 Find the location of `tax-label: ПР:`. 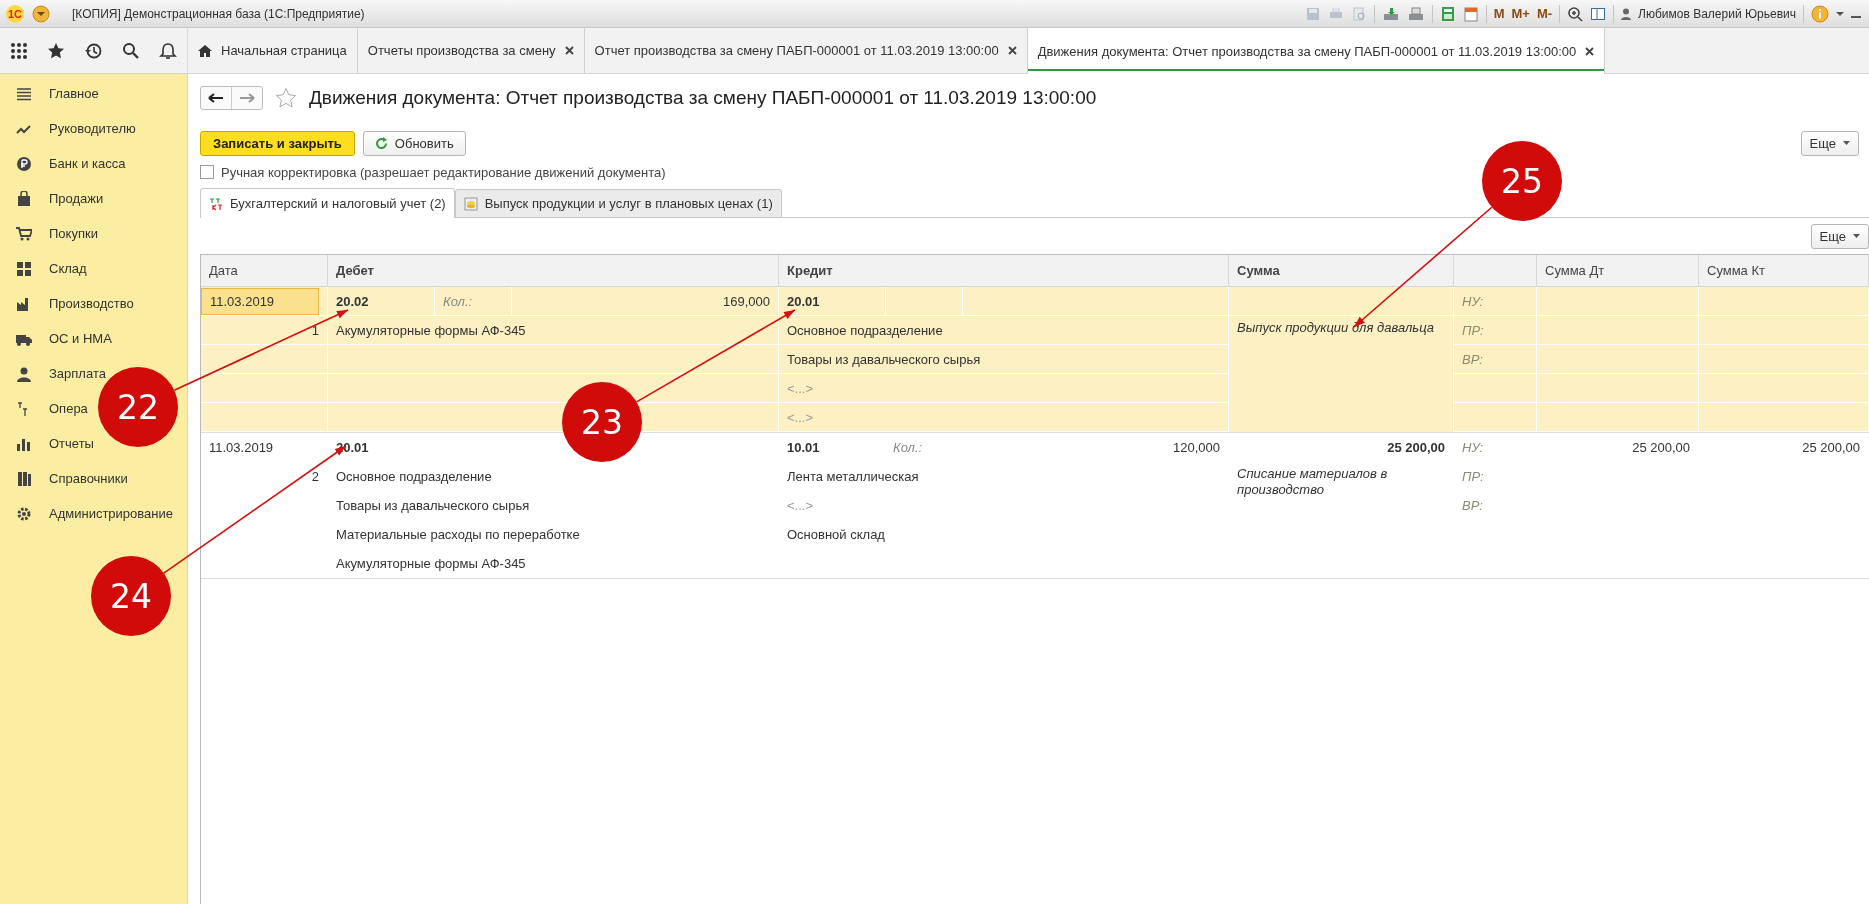

tax-label: ПР: is located at coordinates (1473, 330).